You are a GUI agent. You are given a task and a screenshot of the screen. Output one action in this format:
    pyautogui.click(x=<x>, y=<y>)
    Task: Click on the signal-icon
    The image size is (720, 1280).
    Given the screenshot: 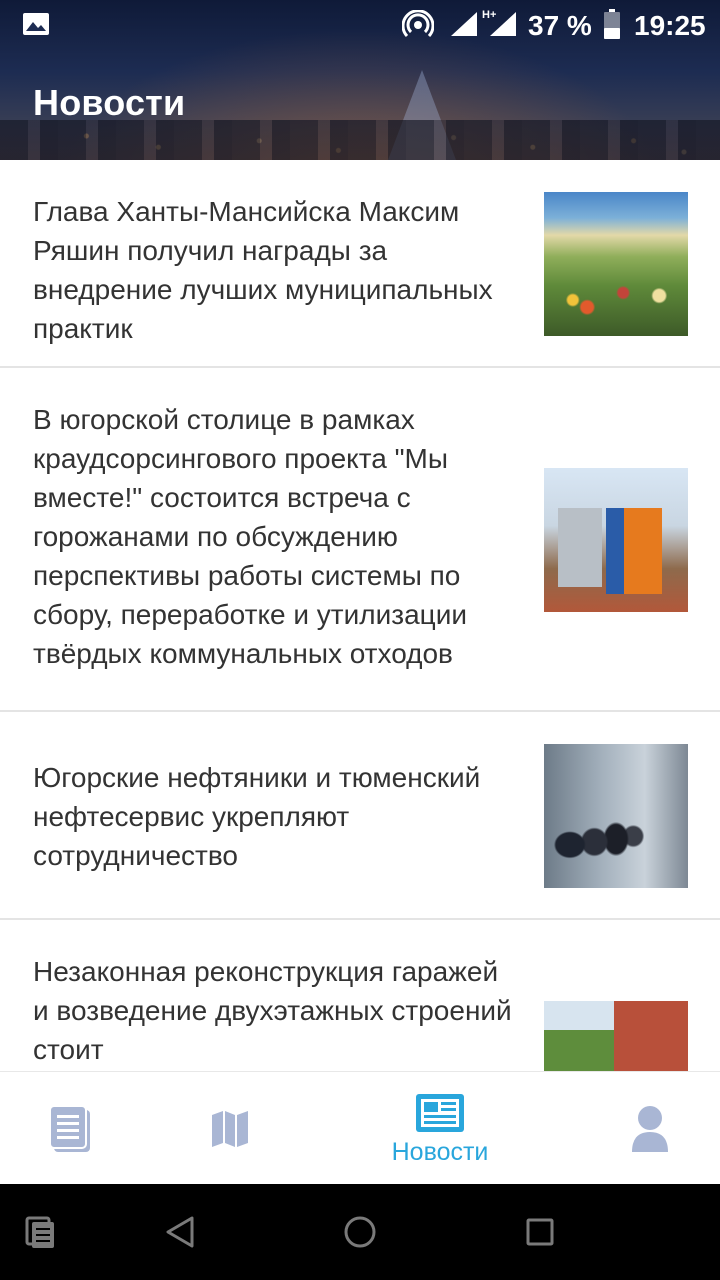 What is the action you would take?
    pyautogui.click(x=464, y=24)
    